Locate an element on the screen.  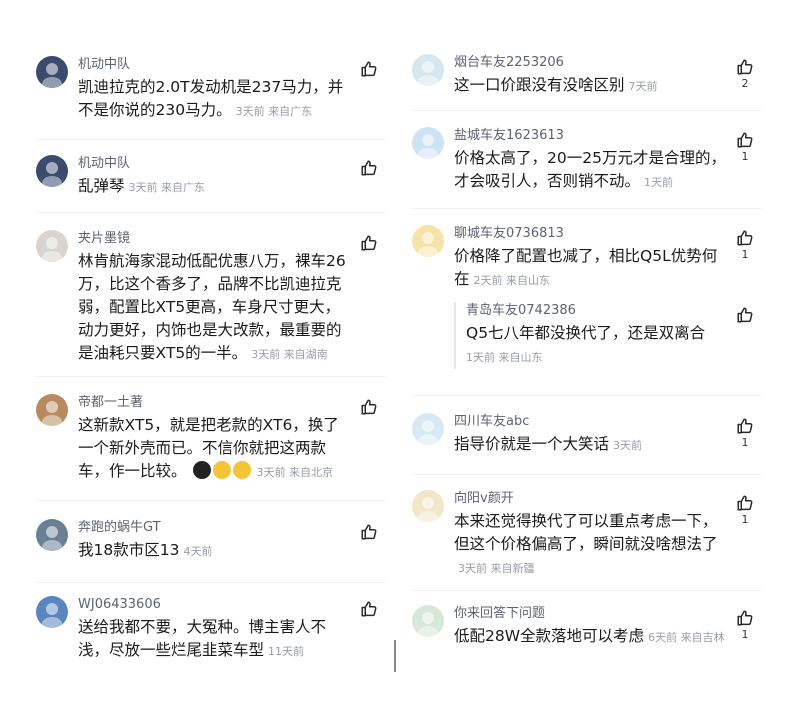
scrollbar is located at coordinates (395, 656).